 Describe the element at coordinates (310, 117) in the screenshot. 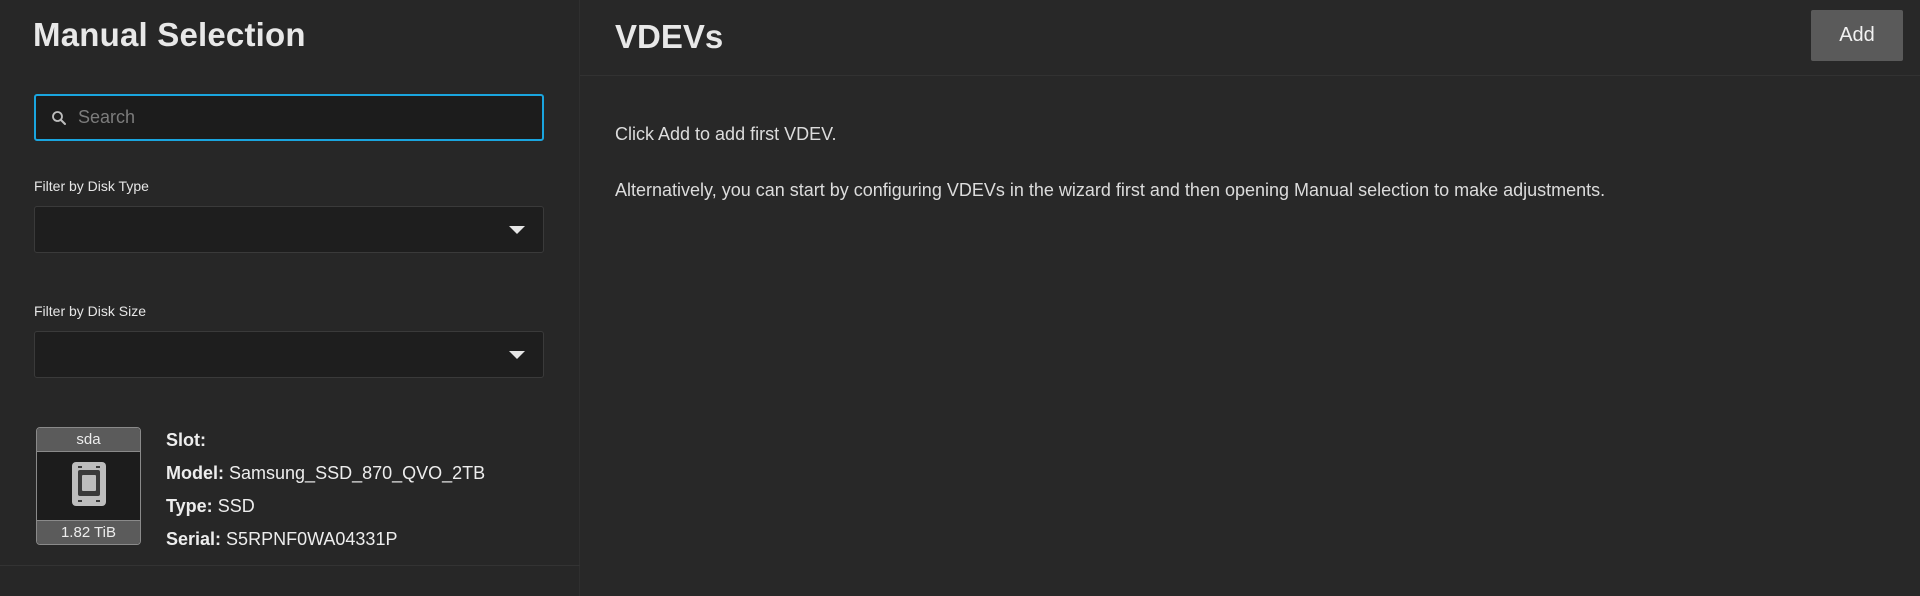

I see `search-input` at that location.